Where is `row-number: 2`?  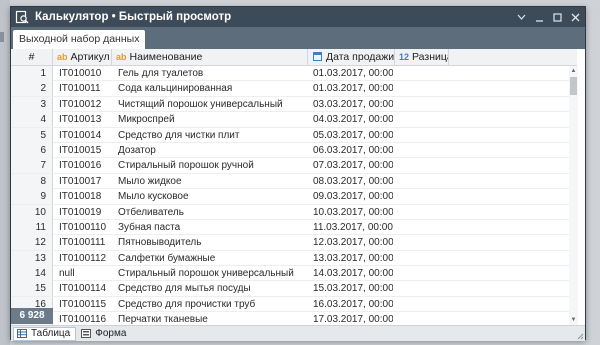 row-number: 2 is located at coordinates (32, 89).